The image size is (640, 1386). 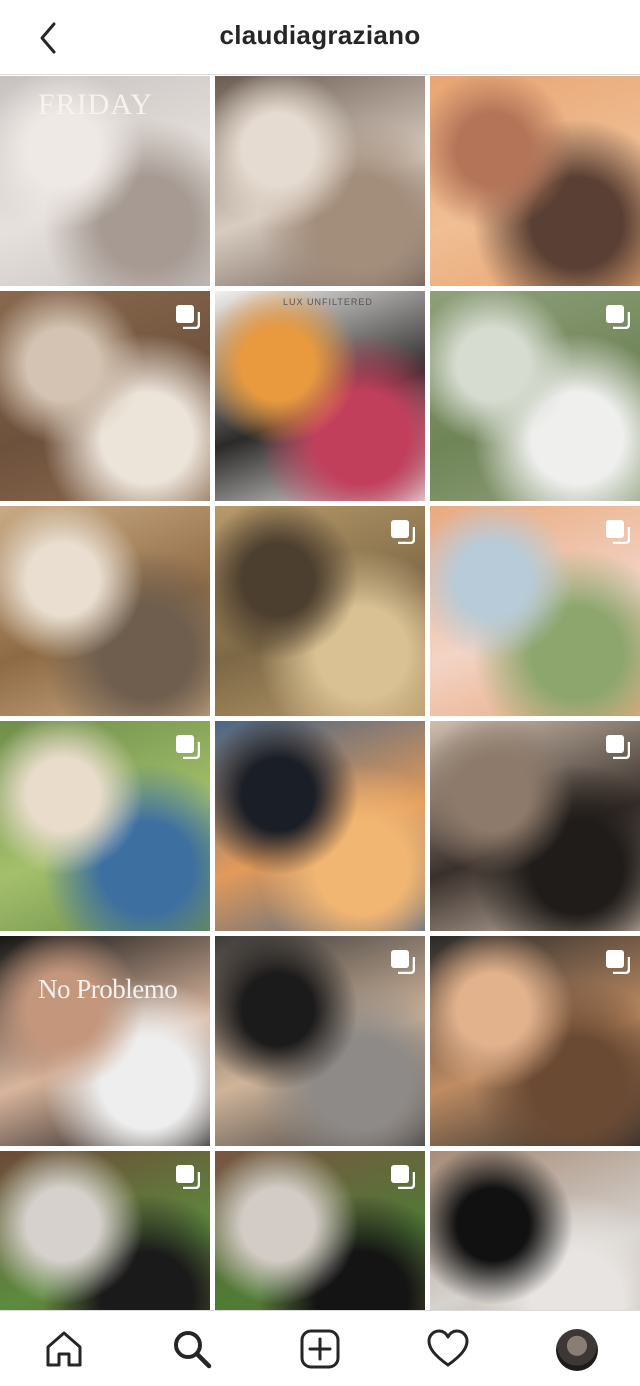 I want to click on home-icon, so click(x=64, y=1349).